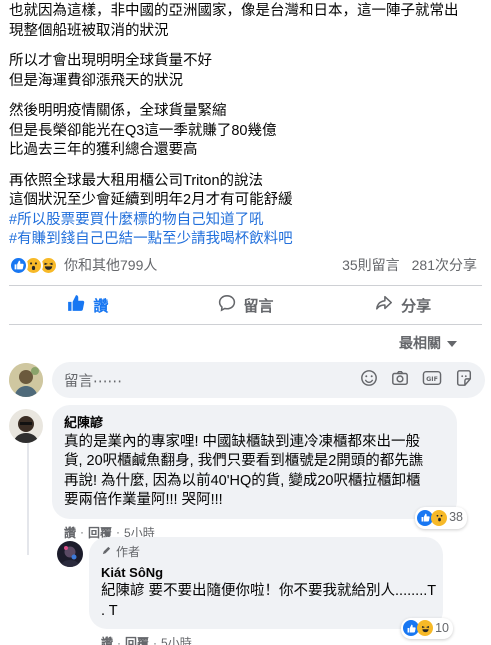 This screenshot has height=645, width=491. What do you see at coordinates (242, 480) in the screenshot?
I see `comment-line: 再說! 為什麼, 因為以前40'HQ的貨, 變成20呎櫃拉櫃卸櫃` at bounding box center [242, 480].